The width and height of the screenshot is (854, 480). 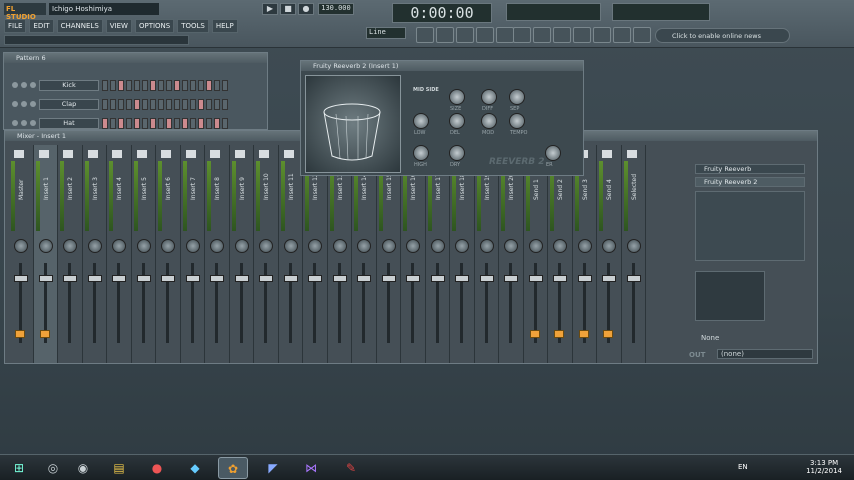 I want to click on link-icon, so click(x=622, y=35).